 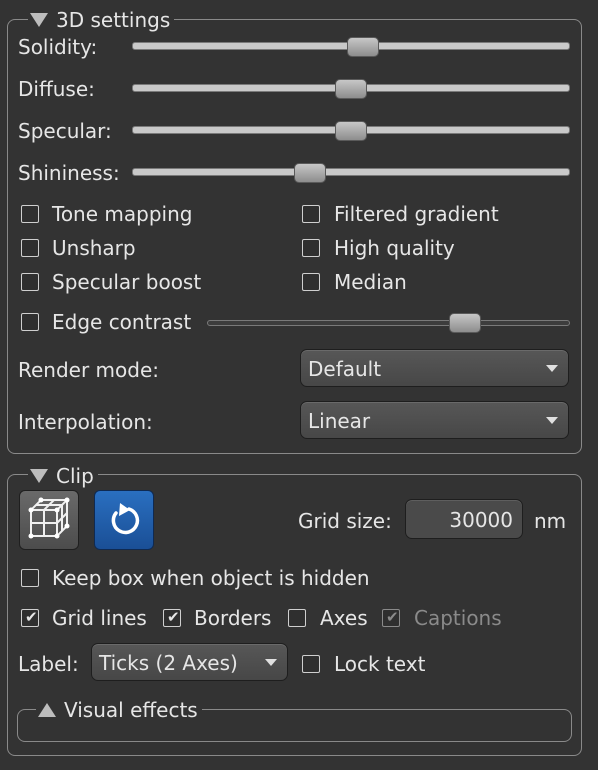 What do you see at coordinates (351, 131) in the screenshot?
I see `specular-slider-handle` at bounding box center [351, 131].